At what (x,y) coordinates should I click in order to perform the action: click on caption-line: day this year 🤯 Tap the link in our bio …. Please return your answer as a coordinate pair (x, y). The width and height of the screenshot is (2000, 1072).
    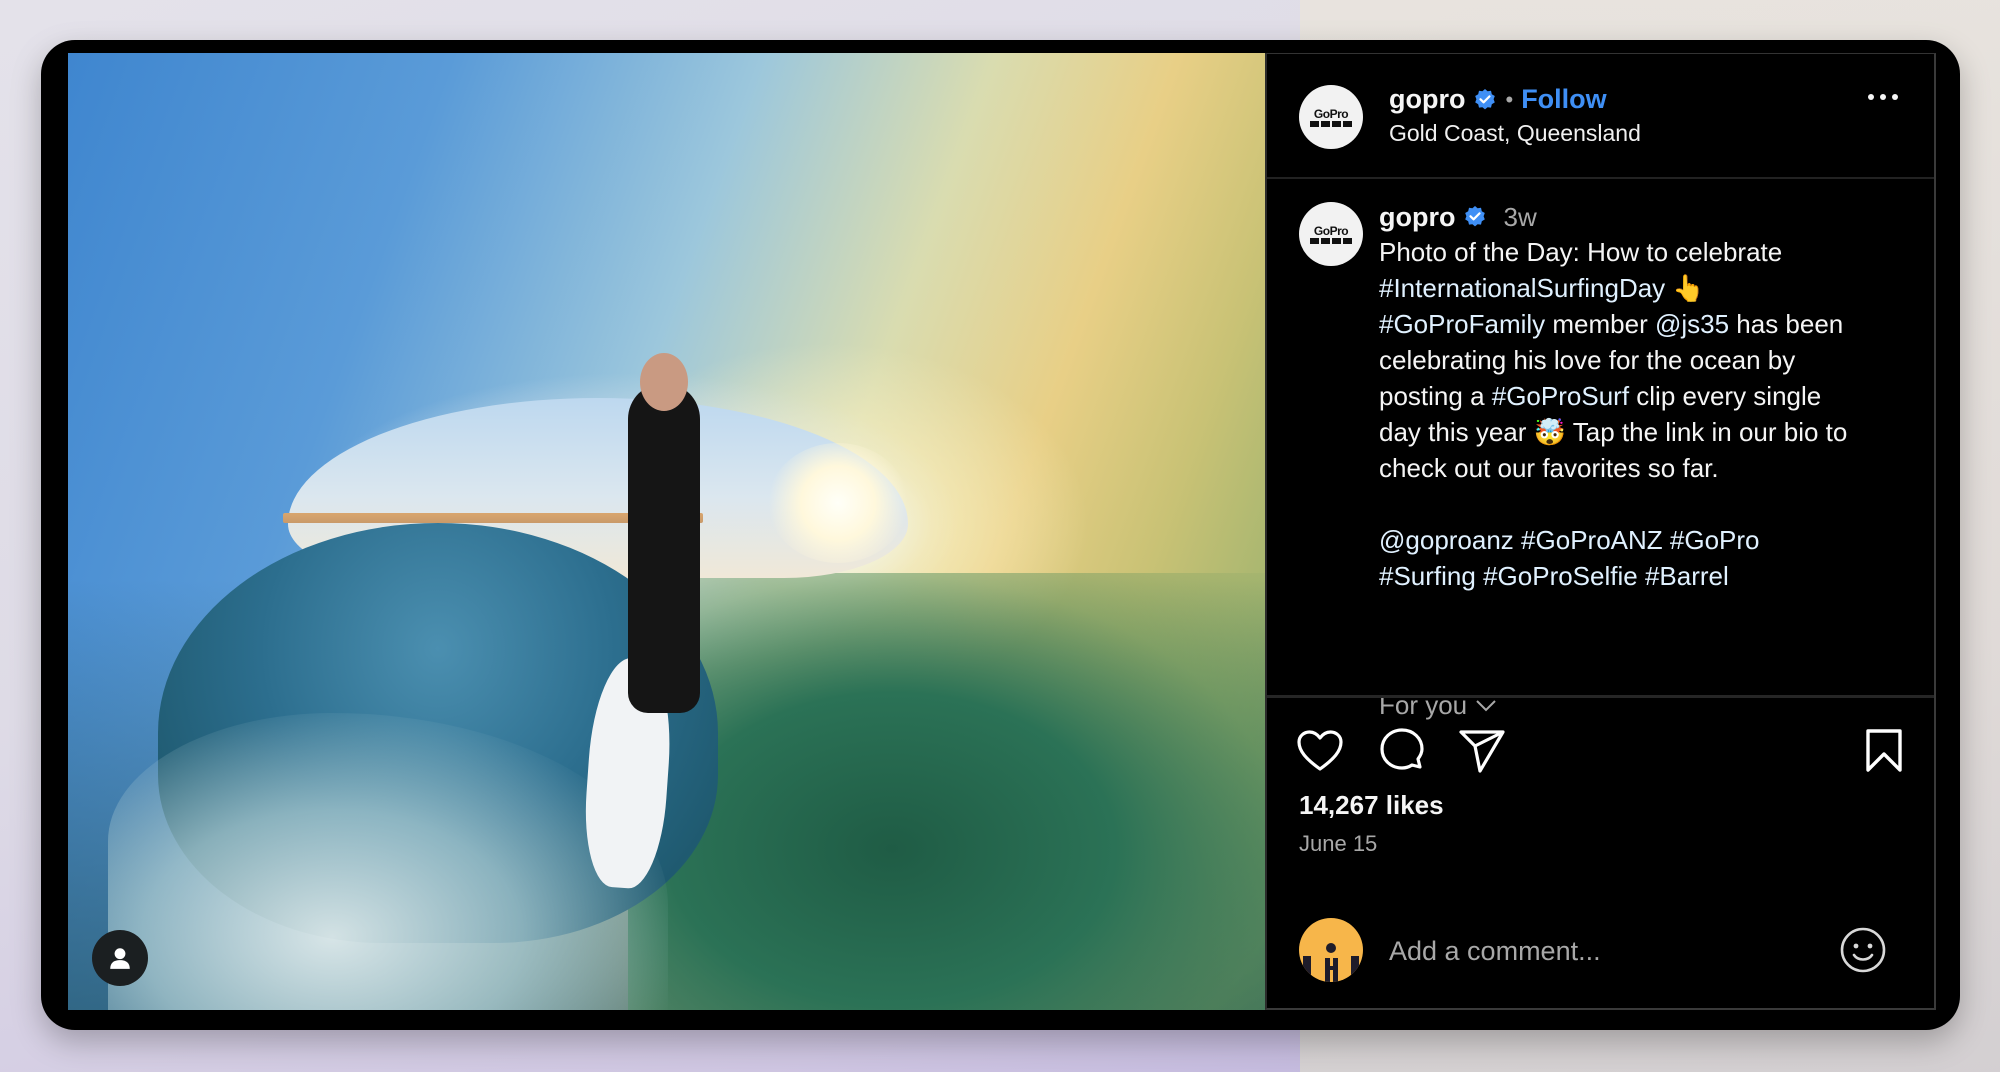
    Looking at the image, I should click on (1649, 432).